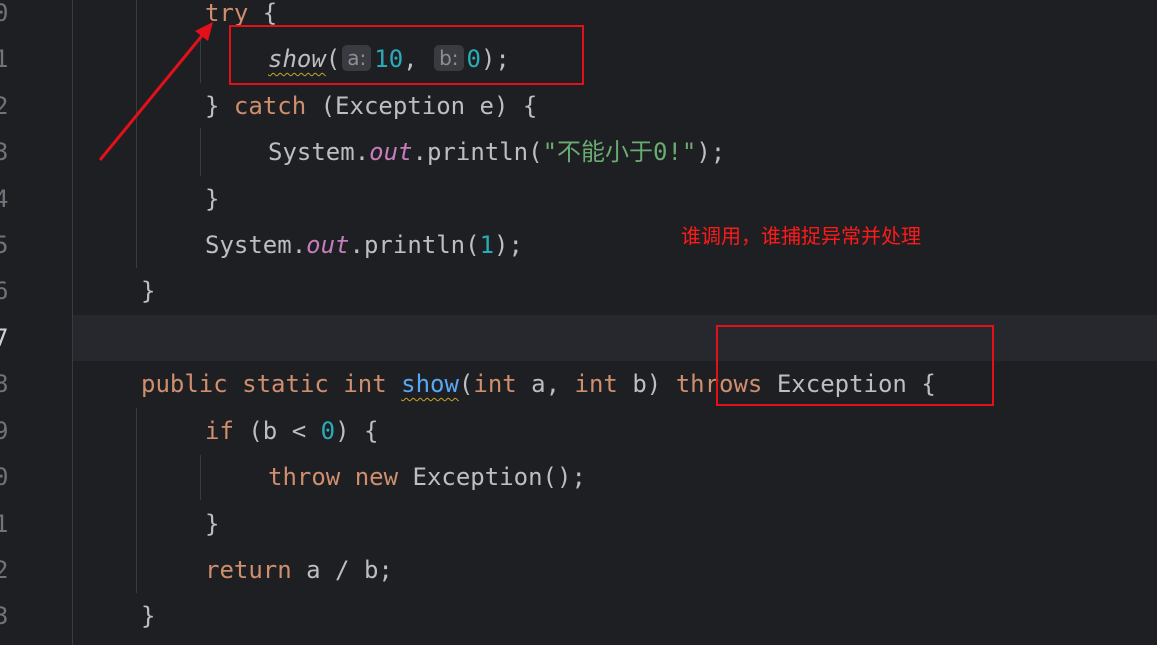 The width and height of the screenshot is (1157, 645). I want to click on annotation-arrow-icon, so click(155, 91).